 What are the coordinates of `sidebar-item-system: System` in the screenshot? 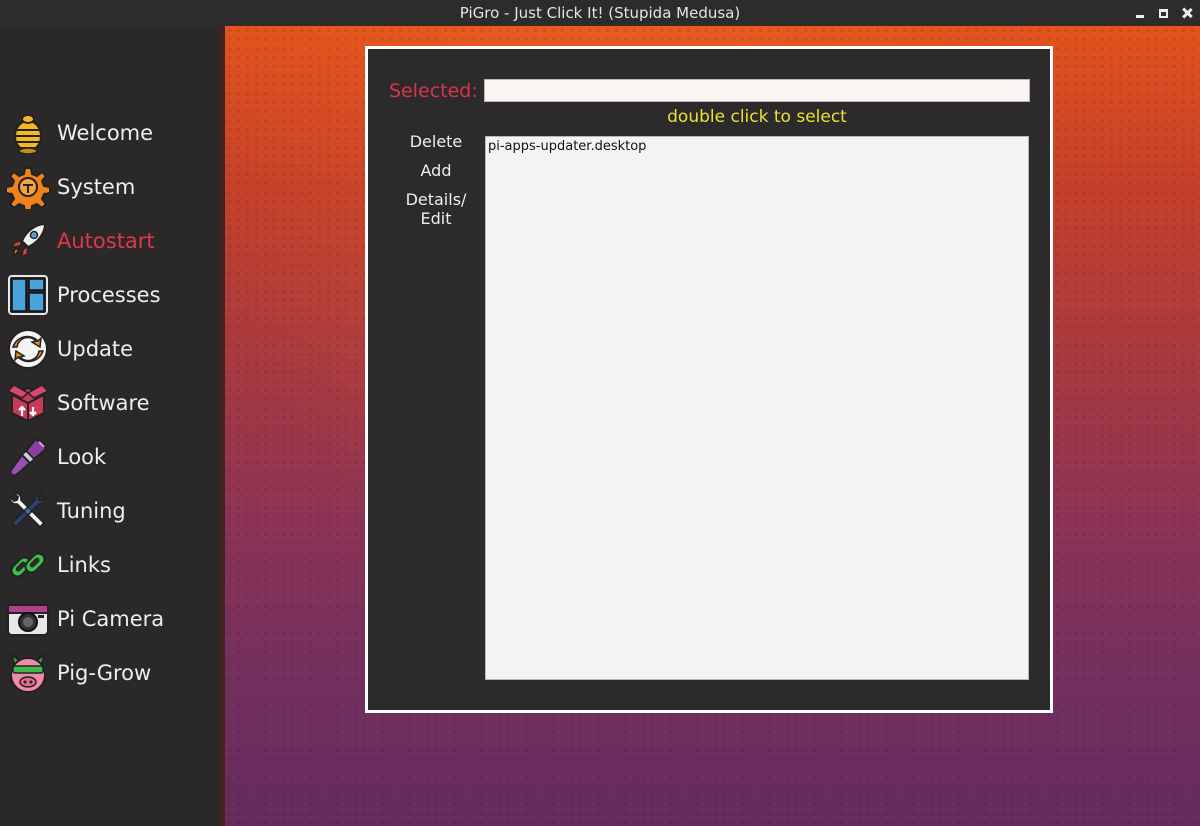 It's located at (109, 187).